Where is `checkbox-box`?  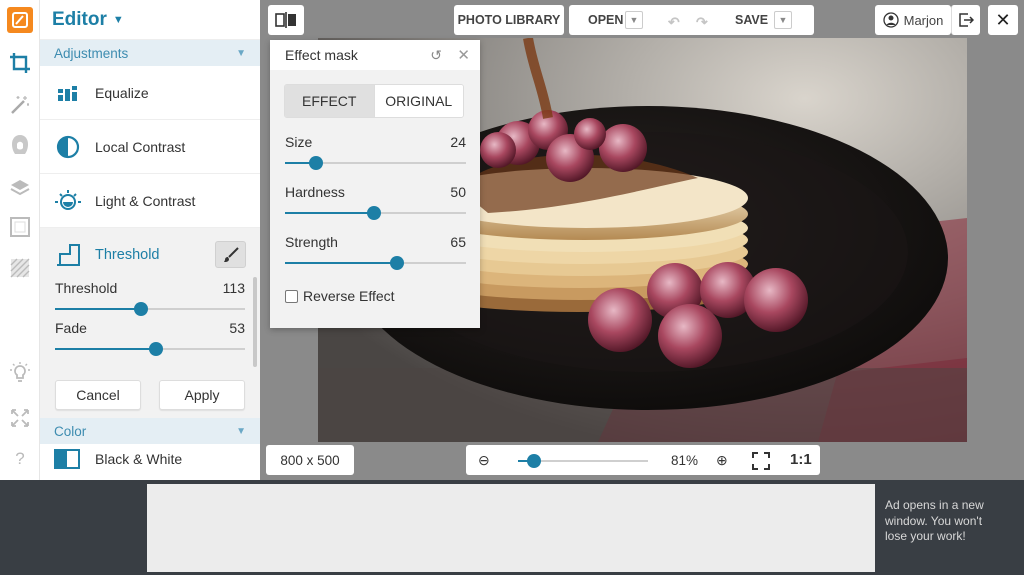 checkbox-box is located at coordinates (291, 296).